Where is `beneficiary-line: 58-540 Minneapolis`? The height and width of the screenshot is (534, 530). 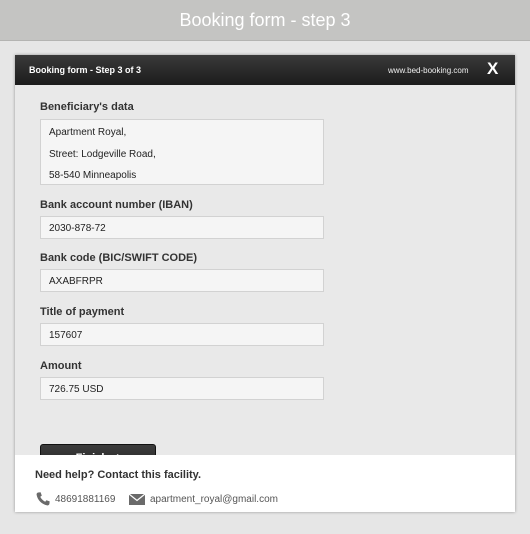
beneficiary-line: 58-540 Minneapolis is located at coordinates (93, 175).